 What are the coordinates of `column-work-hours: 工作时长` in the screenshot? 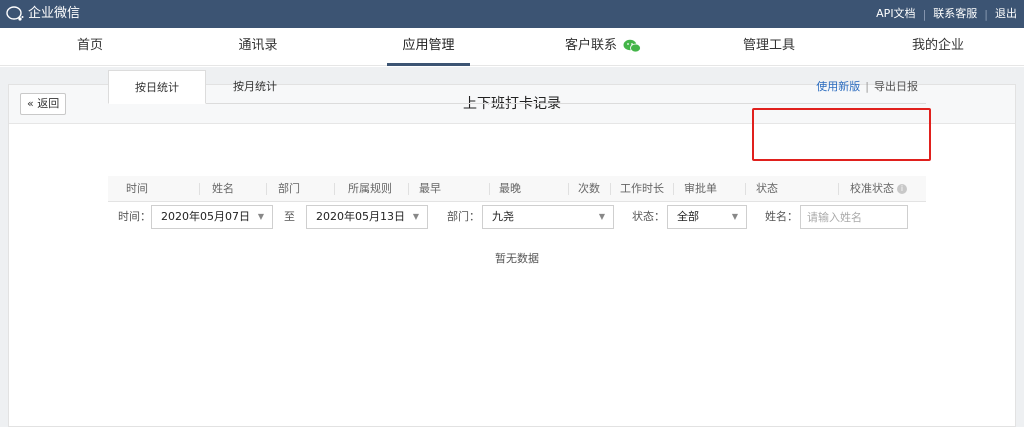 It's located at (642, 188).